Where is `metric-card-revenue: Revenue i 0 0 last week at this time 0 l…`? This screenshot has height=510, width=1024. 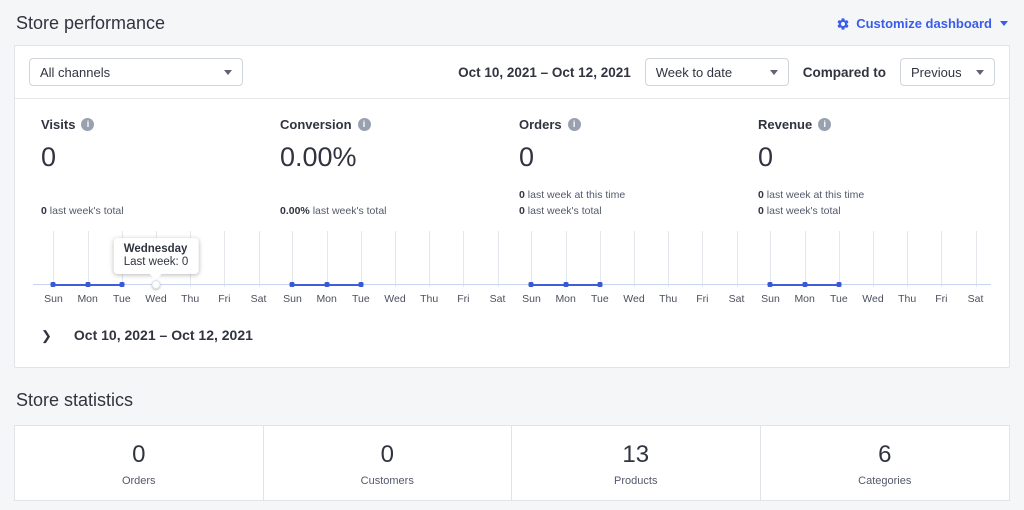
metric-card-revenue: Revenue i 0 0 last week at this time 0 l… is located at coordinates (870, 212).